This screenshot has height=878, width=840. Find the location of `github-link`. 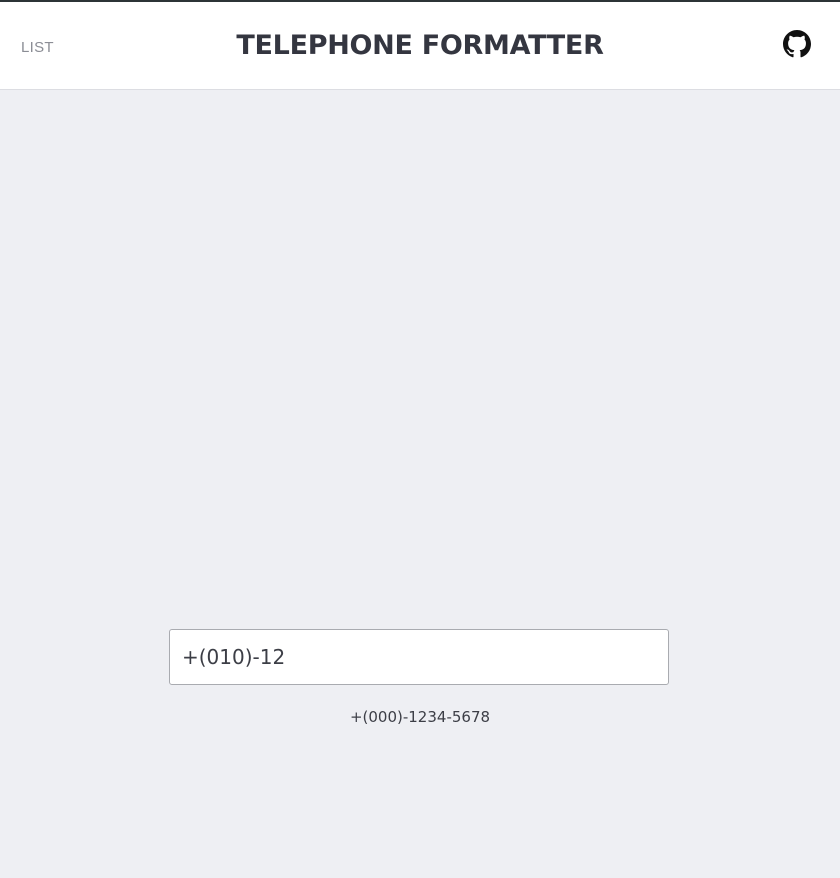

github-link is located at coordinates (797, 44).